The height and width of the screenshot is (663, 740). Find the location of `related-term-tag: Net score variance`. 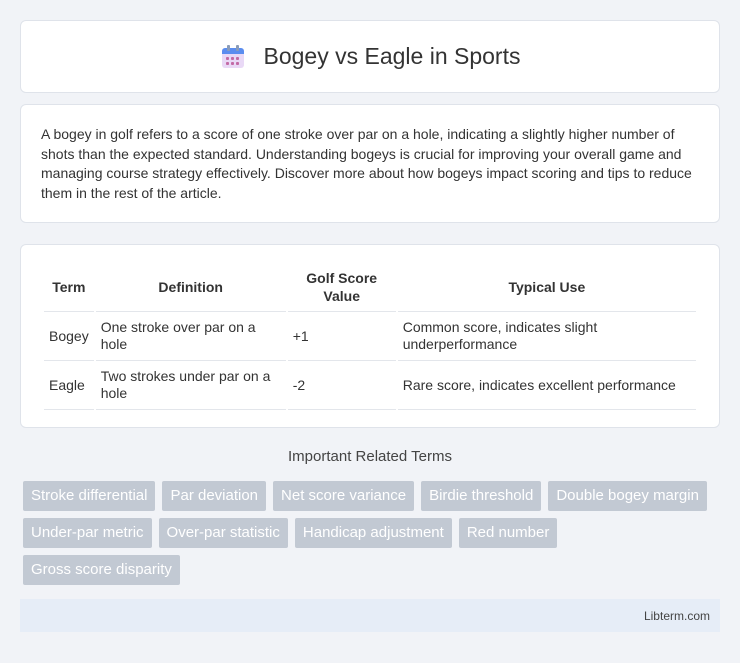

related-term-tag: Net score variance is located at coordinates (344, 496).